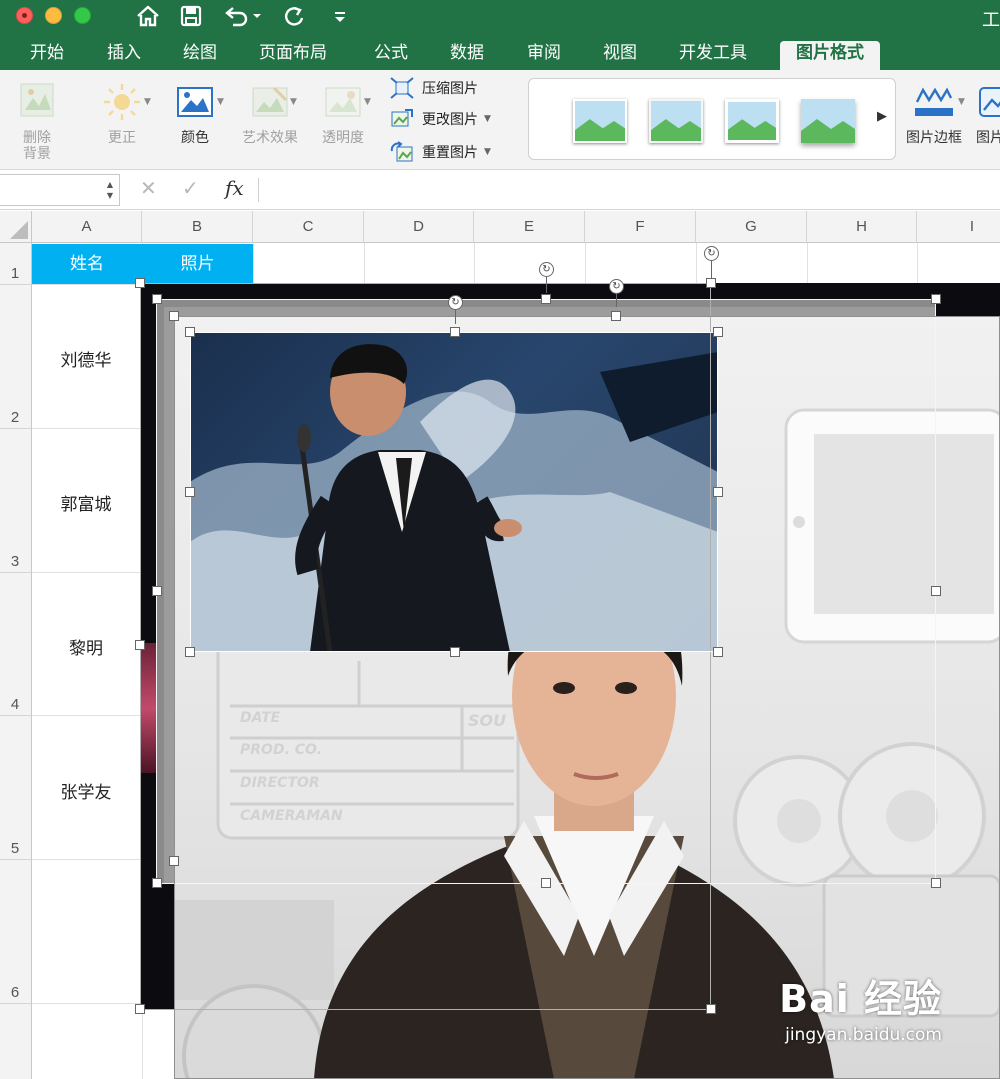 The image size is (1000, 1079). I want to click on column-header-c: C, so click(308, 227).